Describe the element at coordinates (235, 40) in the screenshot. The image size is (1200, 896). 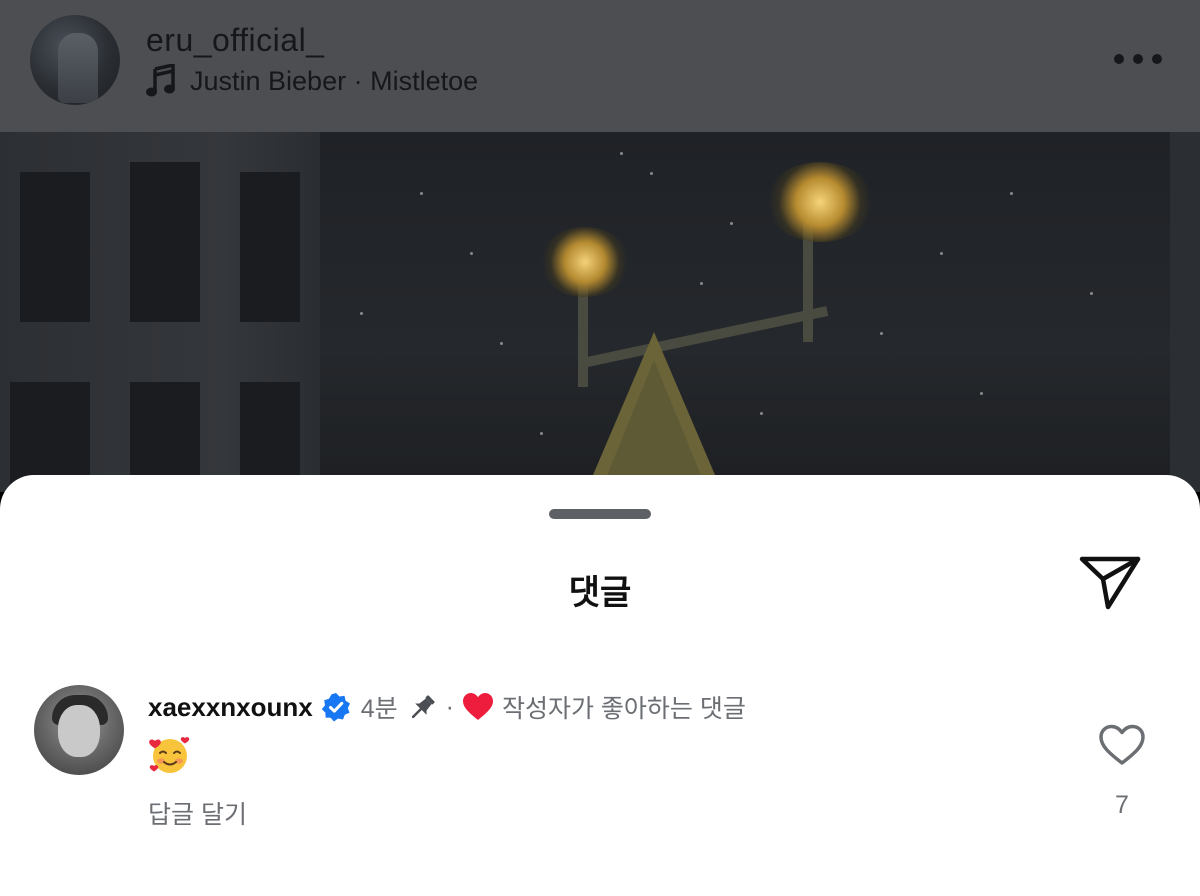
I see `post-author-username: eru_official_` at that location.